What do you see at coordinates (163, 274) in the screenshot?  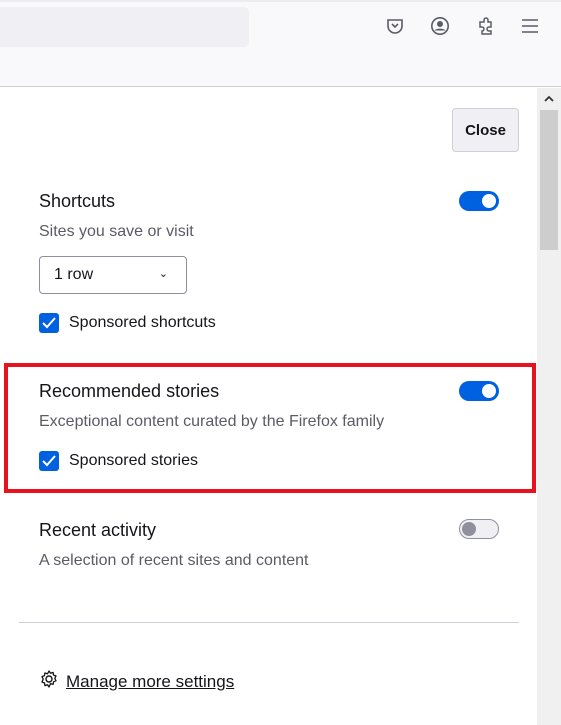 I see `chevron-down-icon: ⌄` at bounding box center [163, 274].